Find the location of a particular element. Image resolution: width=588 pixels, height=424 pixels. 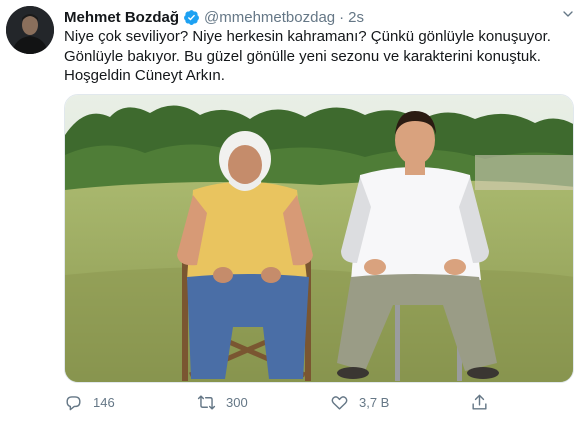

heart-icon is located at coordinates (339, 402).